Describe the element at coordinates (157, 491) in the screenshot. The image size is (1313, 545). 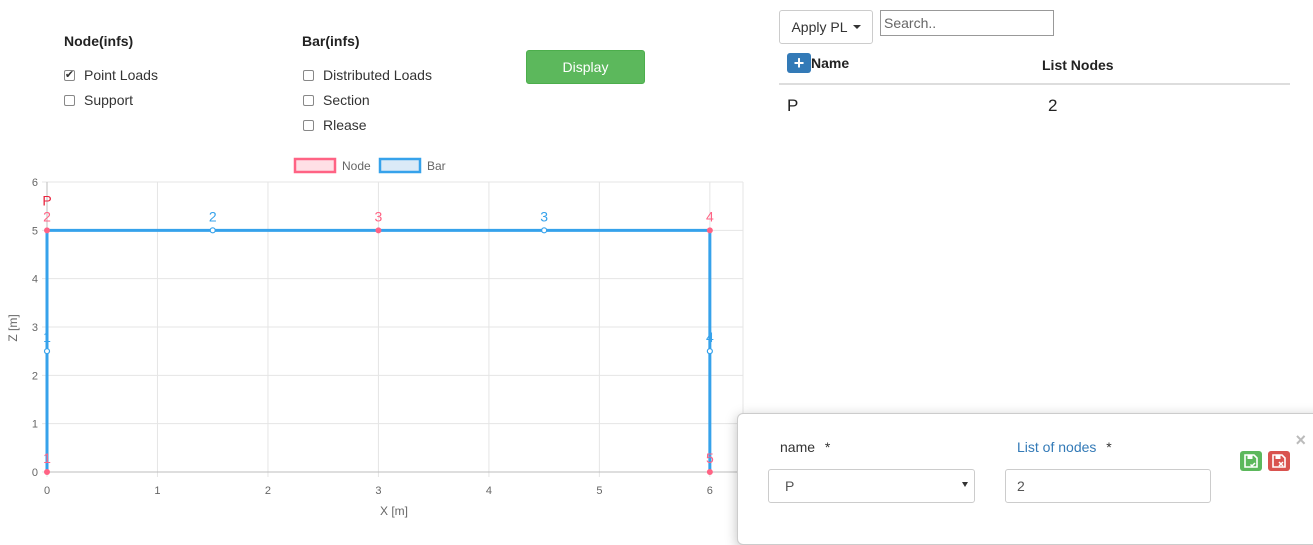
I see `x-tick-label: 1` at that location.